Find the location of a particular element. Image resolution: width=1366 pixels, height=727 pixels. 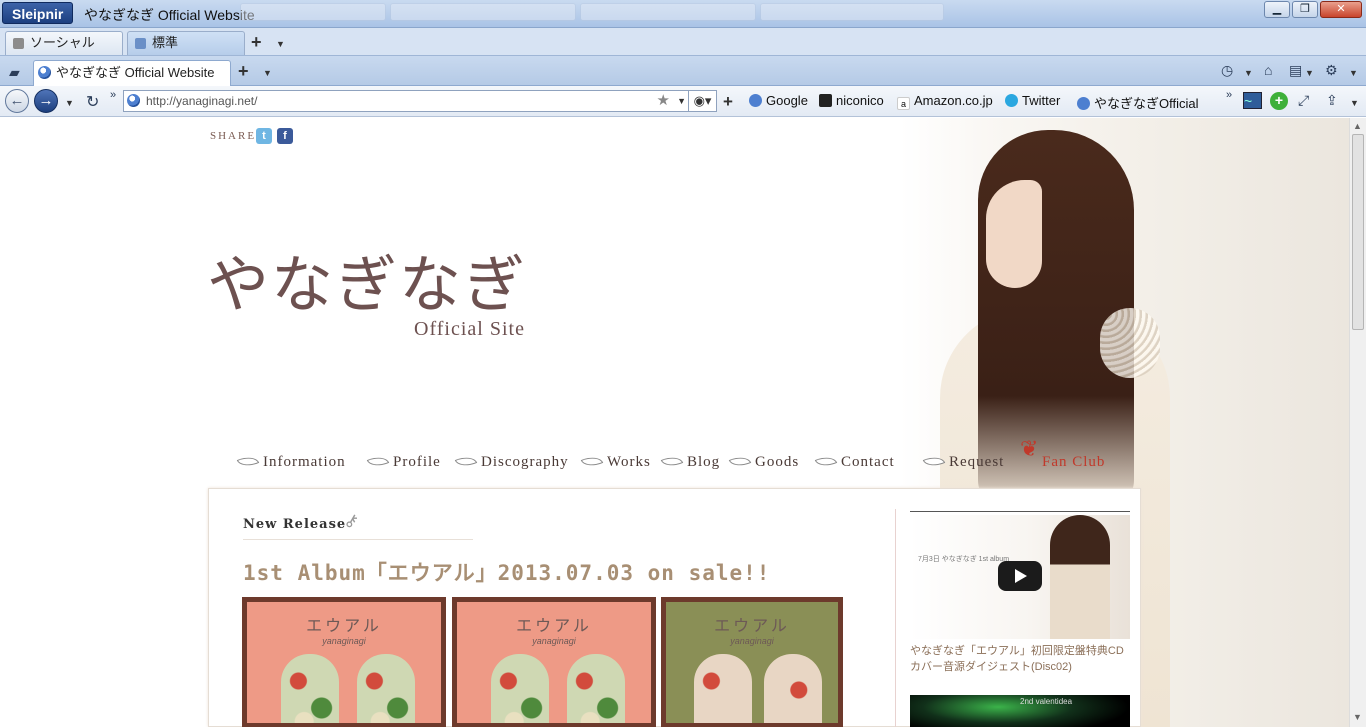

scroll-thumb is located at coordinates (1358, 232).